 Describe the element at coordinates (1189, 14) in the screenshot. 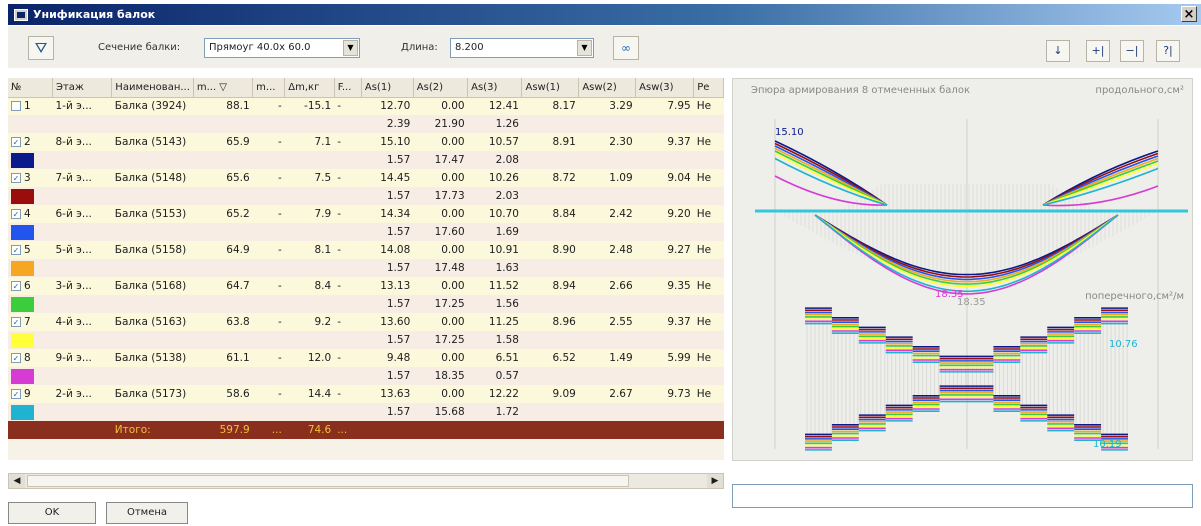

I see `close-button: ×` at that location.